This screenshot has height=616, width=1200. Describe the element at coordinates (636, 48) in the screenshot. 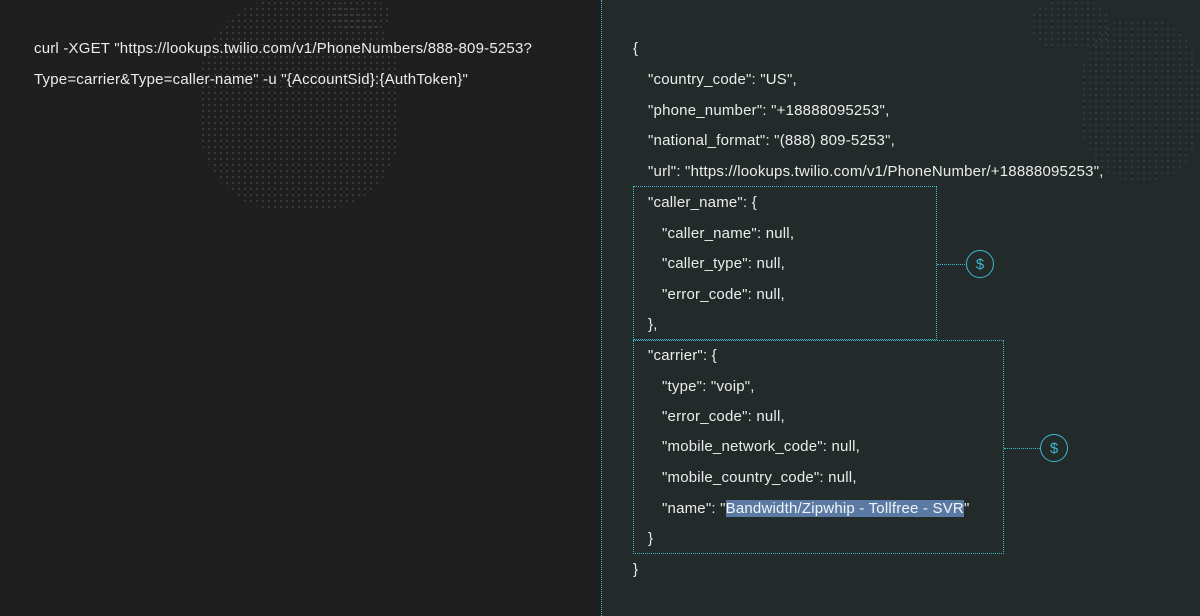

I see `json-open-brace: {` at that location.